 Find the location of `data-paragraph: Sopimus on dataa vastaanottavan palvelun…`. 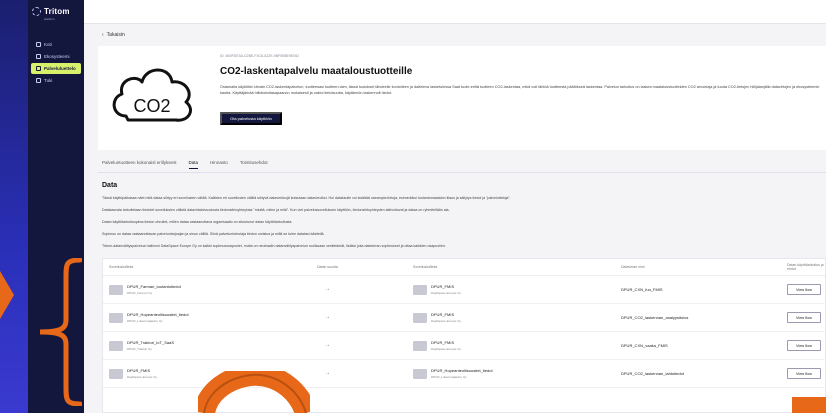

data-paragraph: Sopimus on dataa vastaanottavan palvelun… is located at coordinates (213, 234).